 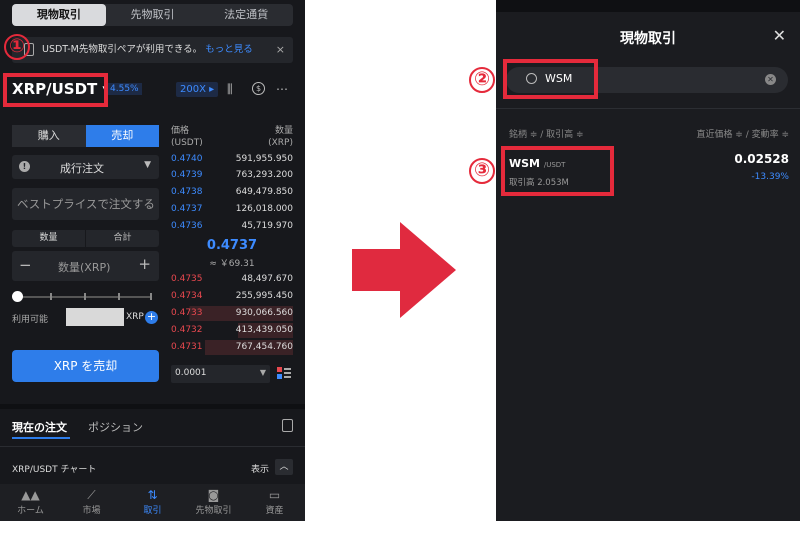 I want to click on amount-slider, so click(x=82, y=296).